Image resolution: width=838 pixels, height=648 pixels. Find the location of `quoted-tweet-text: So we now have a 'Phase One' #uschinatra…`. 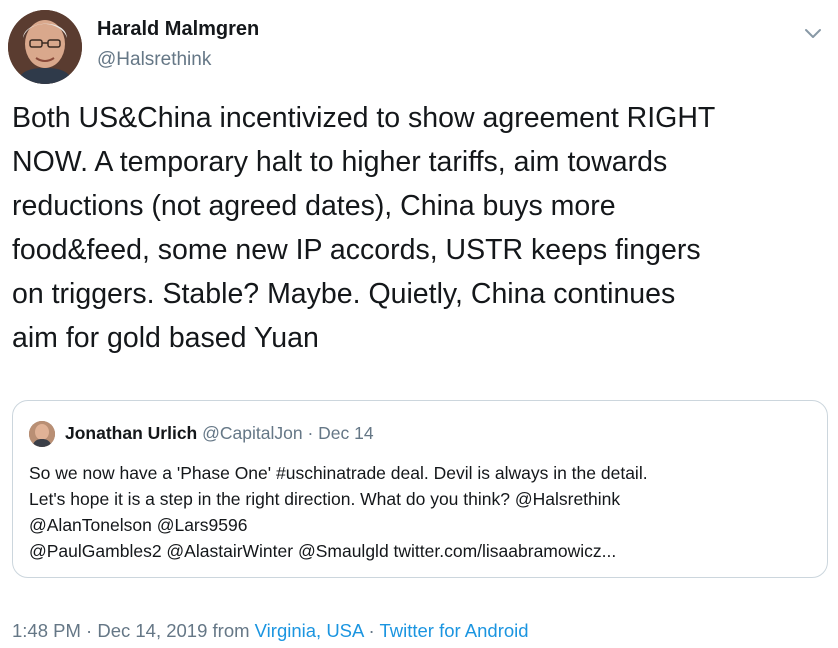

quoted-tweet-text: So we now have a 'Phase One' #uschinatra… is located at coordinates (338, 512).